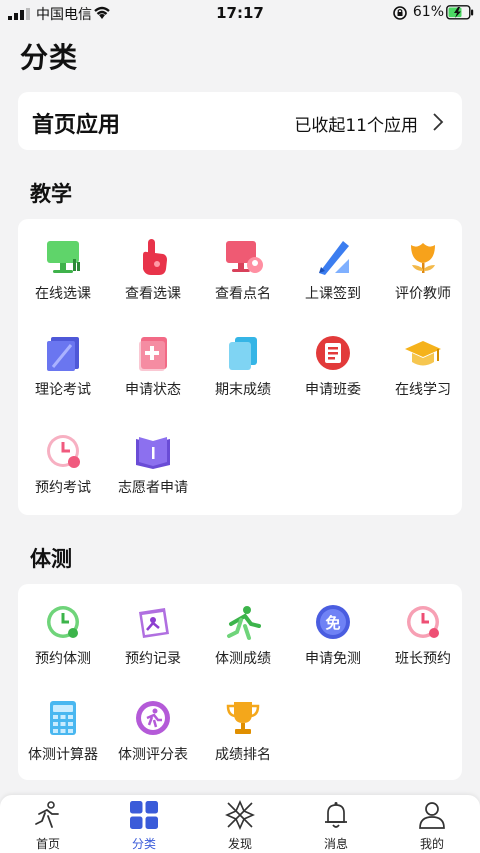  I want to click on grid-item-fitness-scores: 体测成绩, so click(243, 642).